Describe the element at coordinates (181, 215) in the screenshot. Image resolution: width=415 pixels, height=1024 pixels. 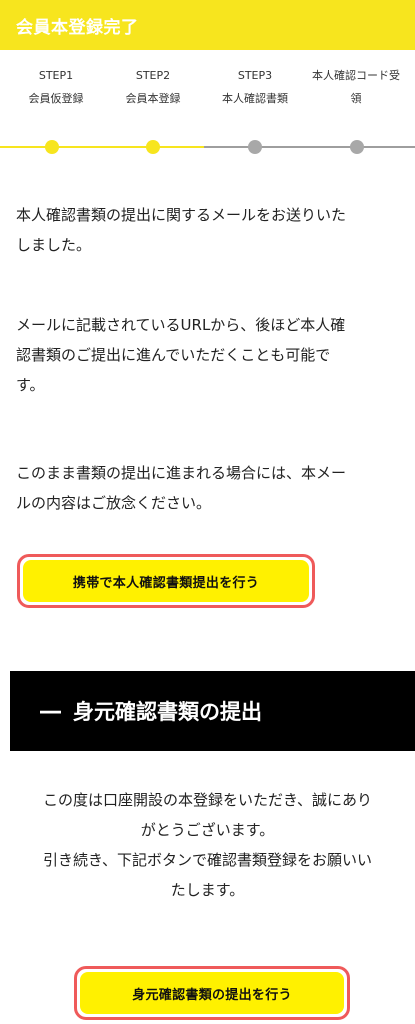
I see `text-line: 本人確認書類の提出に関するメールをお送りいた` at that location.